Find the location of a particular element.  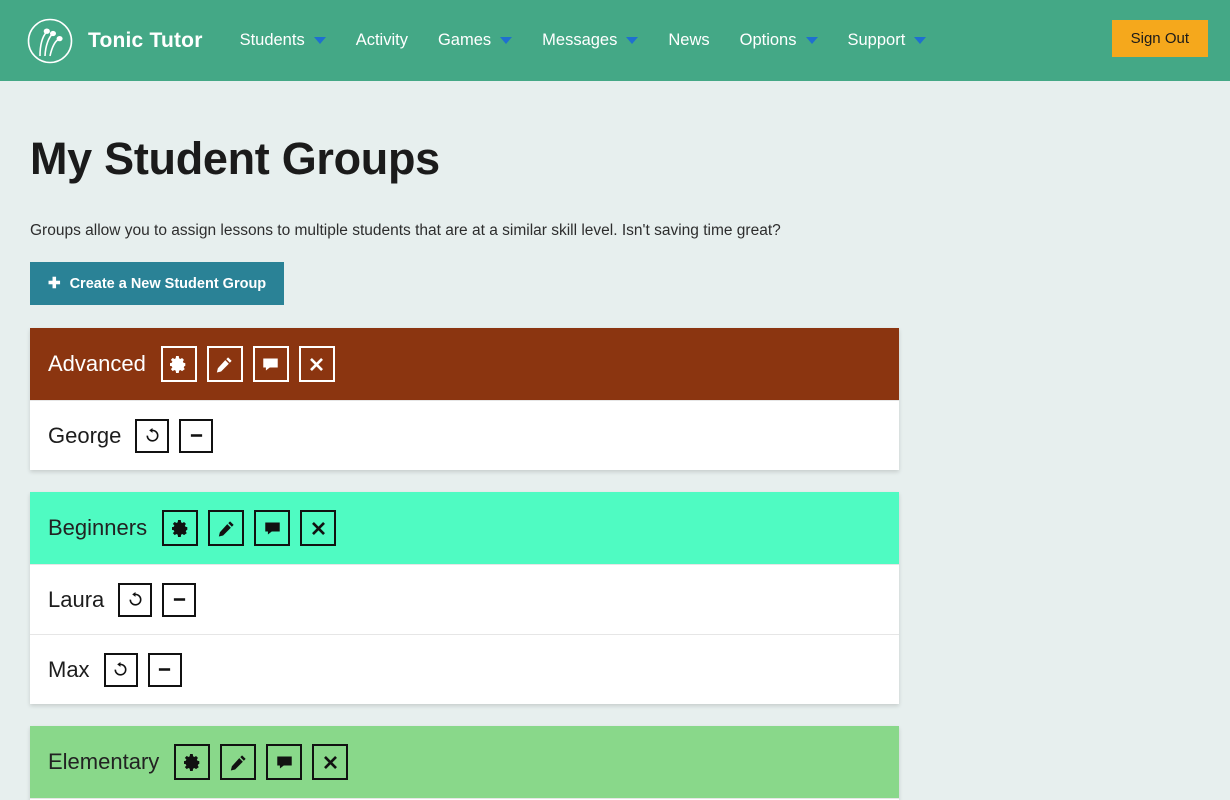

nav-item-news: News is located at coordinates (688, 40).